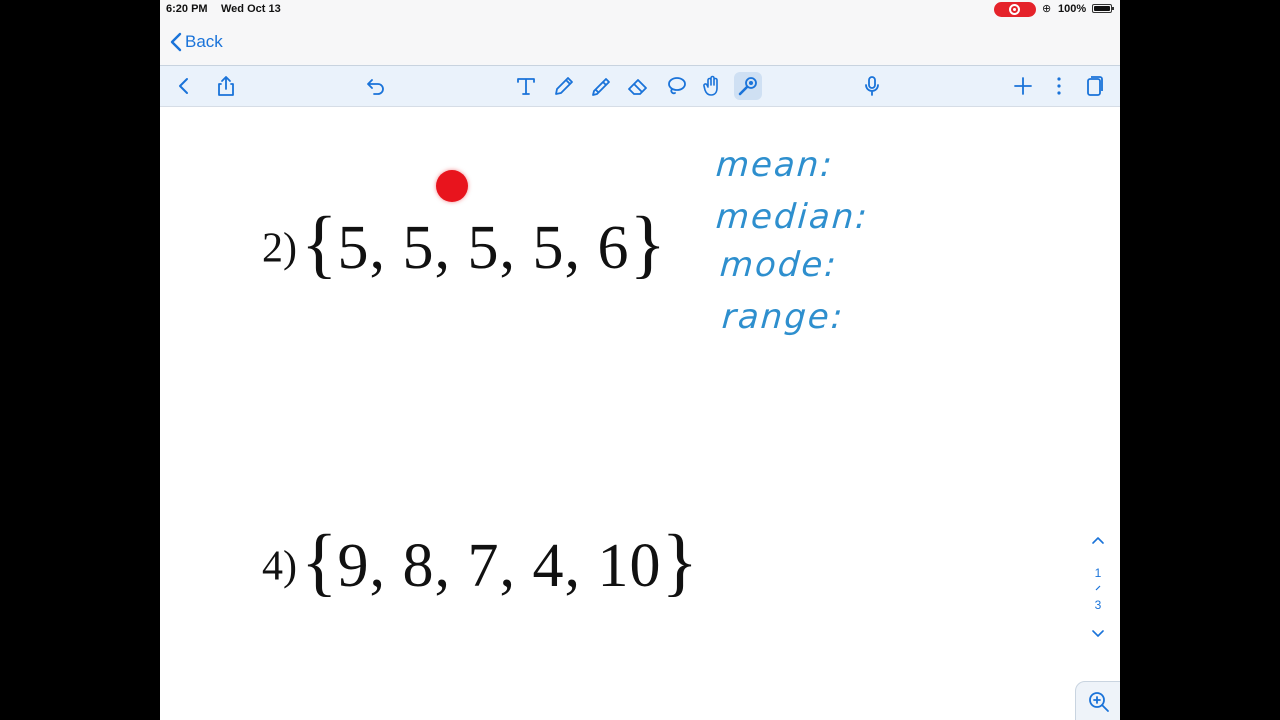 The image size is (1280, 720). I want to click on navigation-bar: Back, so click(640, 41).